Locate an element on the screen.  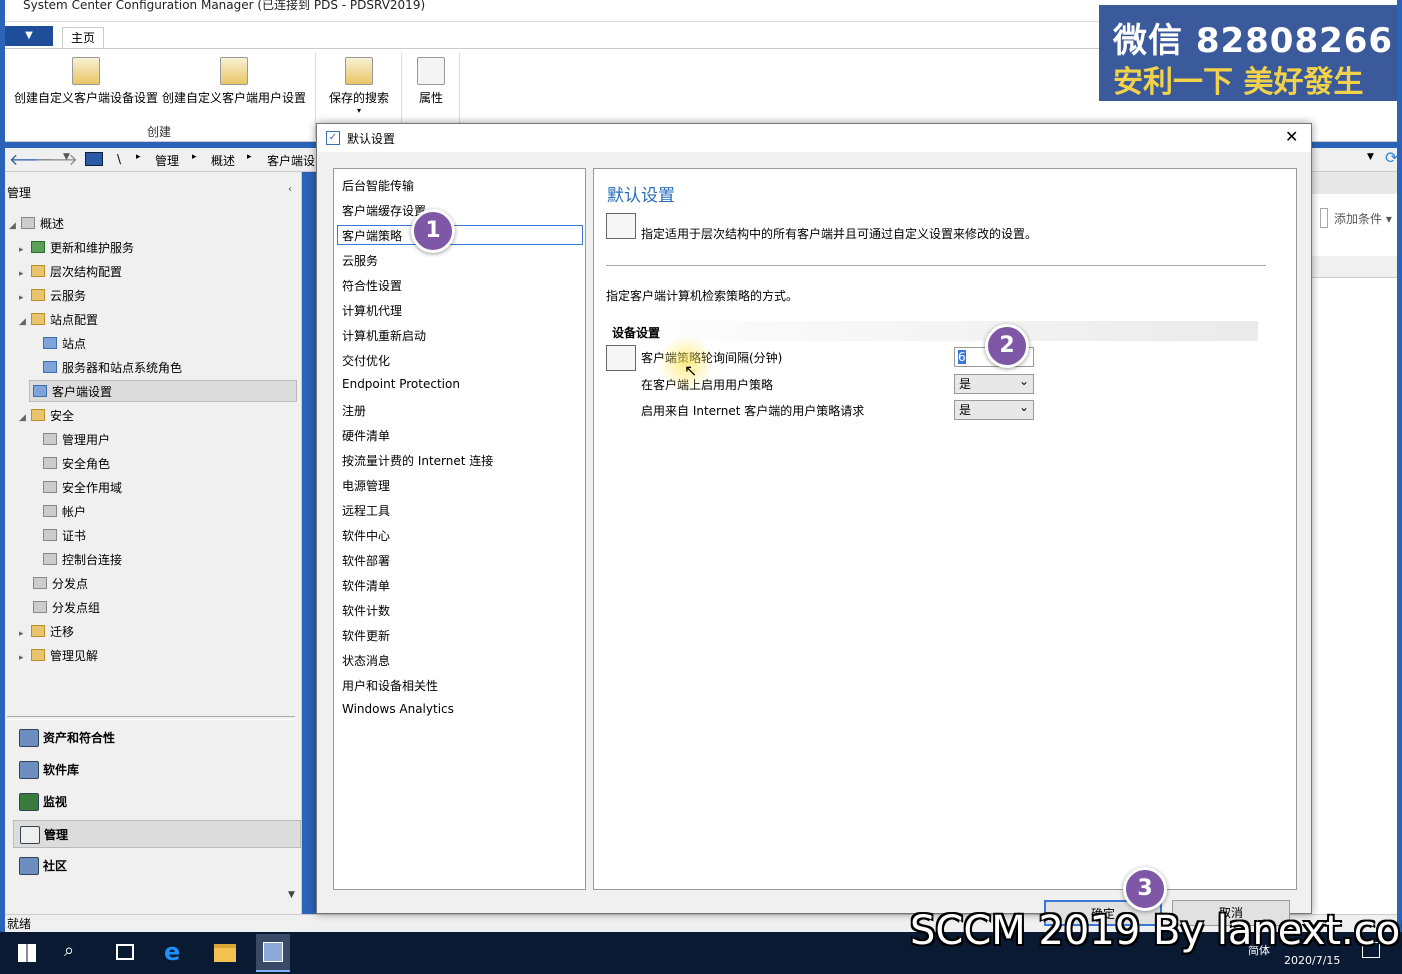
search-box-edge is located at coordinates (1324, 218).